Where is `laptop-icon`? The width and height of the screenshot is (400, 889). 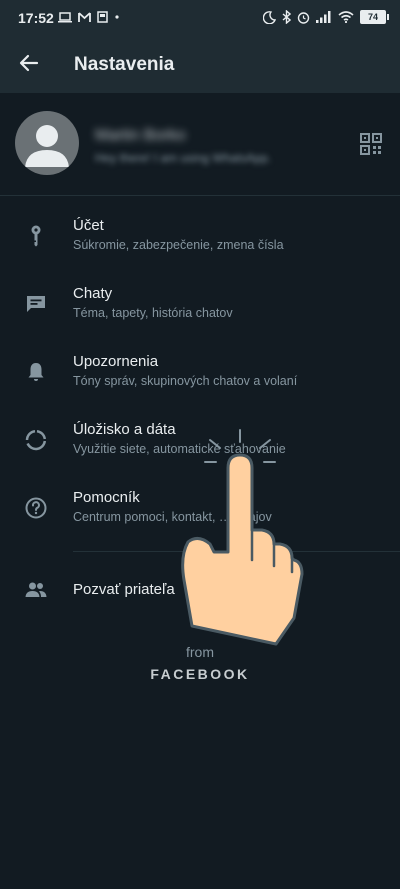 laptop-icon is located at coordinates (65, 16).